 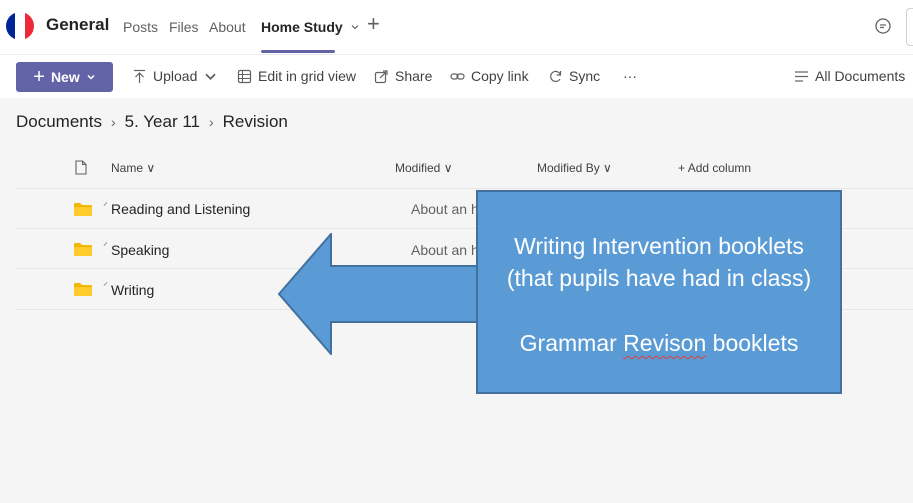 What do you see at coordinates (77, 25) in the screenshot?
I see `team-name: General` at bounding box center [77, 25].